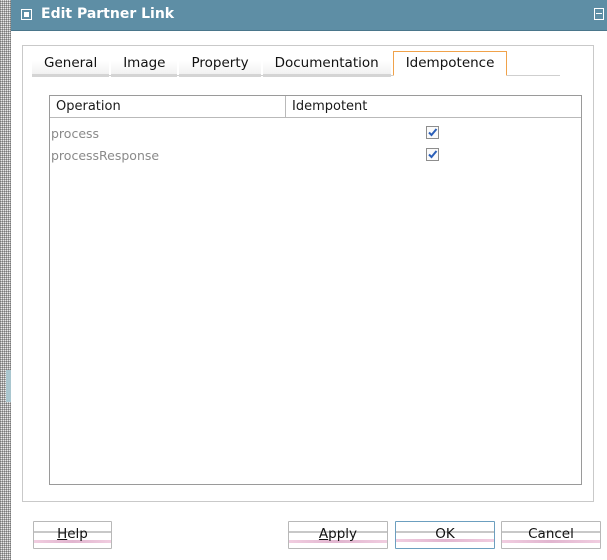  Describe the element at coordinates (5, 280) in the screenshot. I see `desktop-edge` at that location.